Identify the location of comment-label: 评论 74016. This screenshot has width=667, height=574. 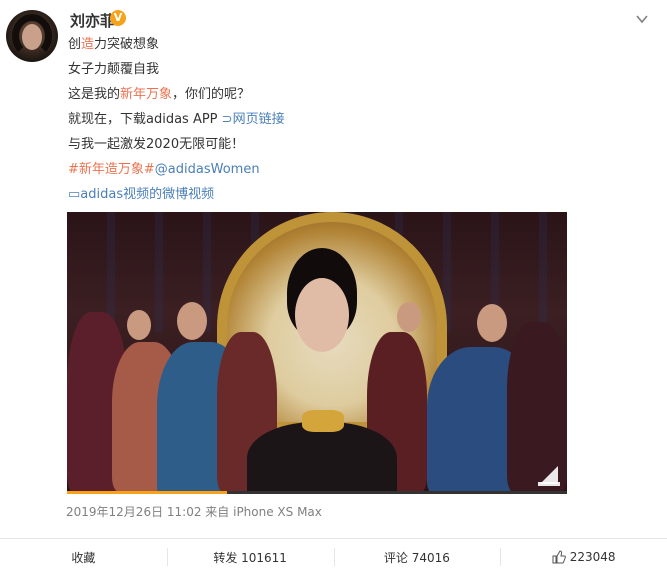
(416, 557).